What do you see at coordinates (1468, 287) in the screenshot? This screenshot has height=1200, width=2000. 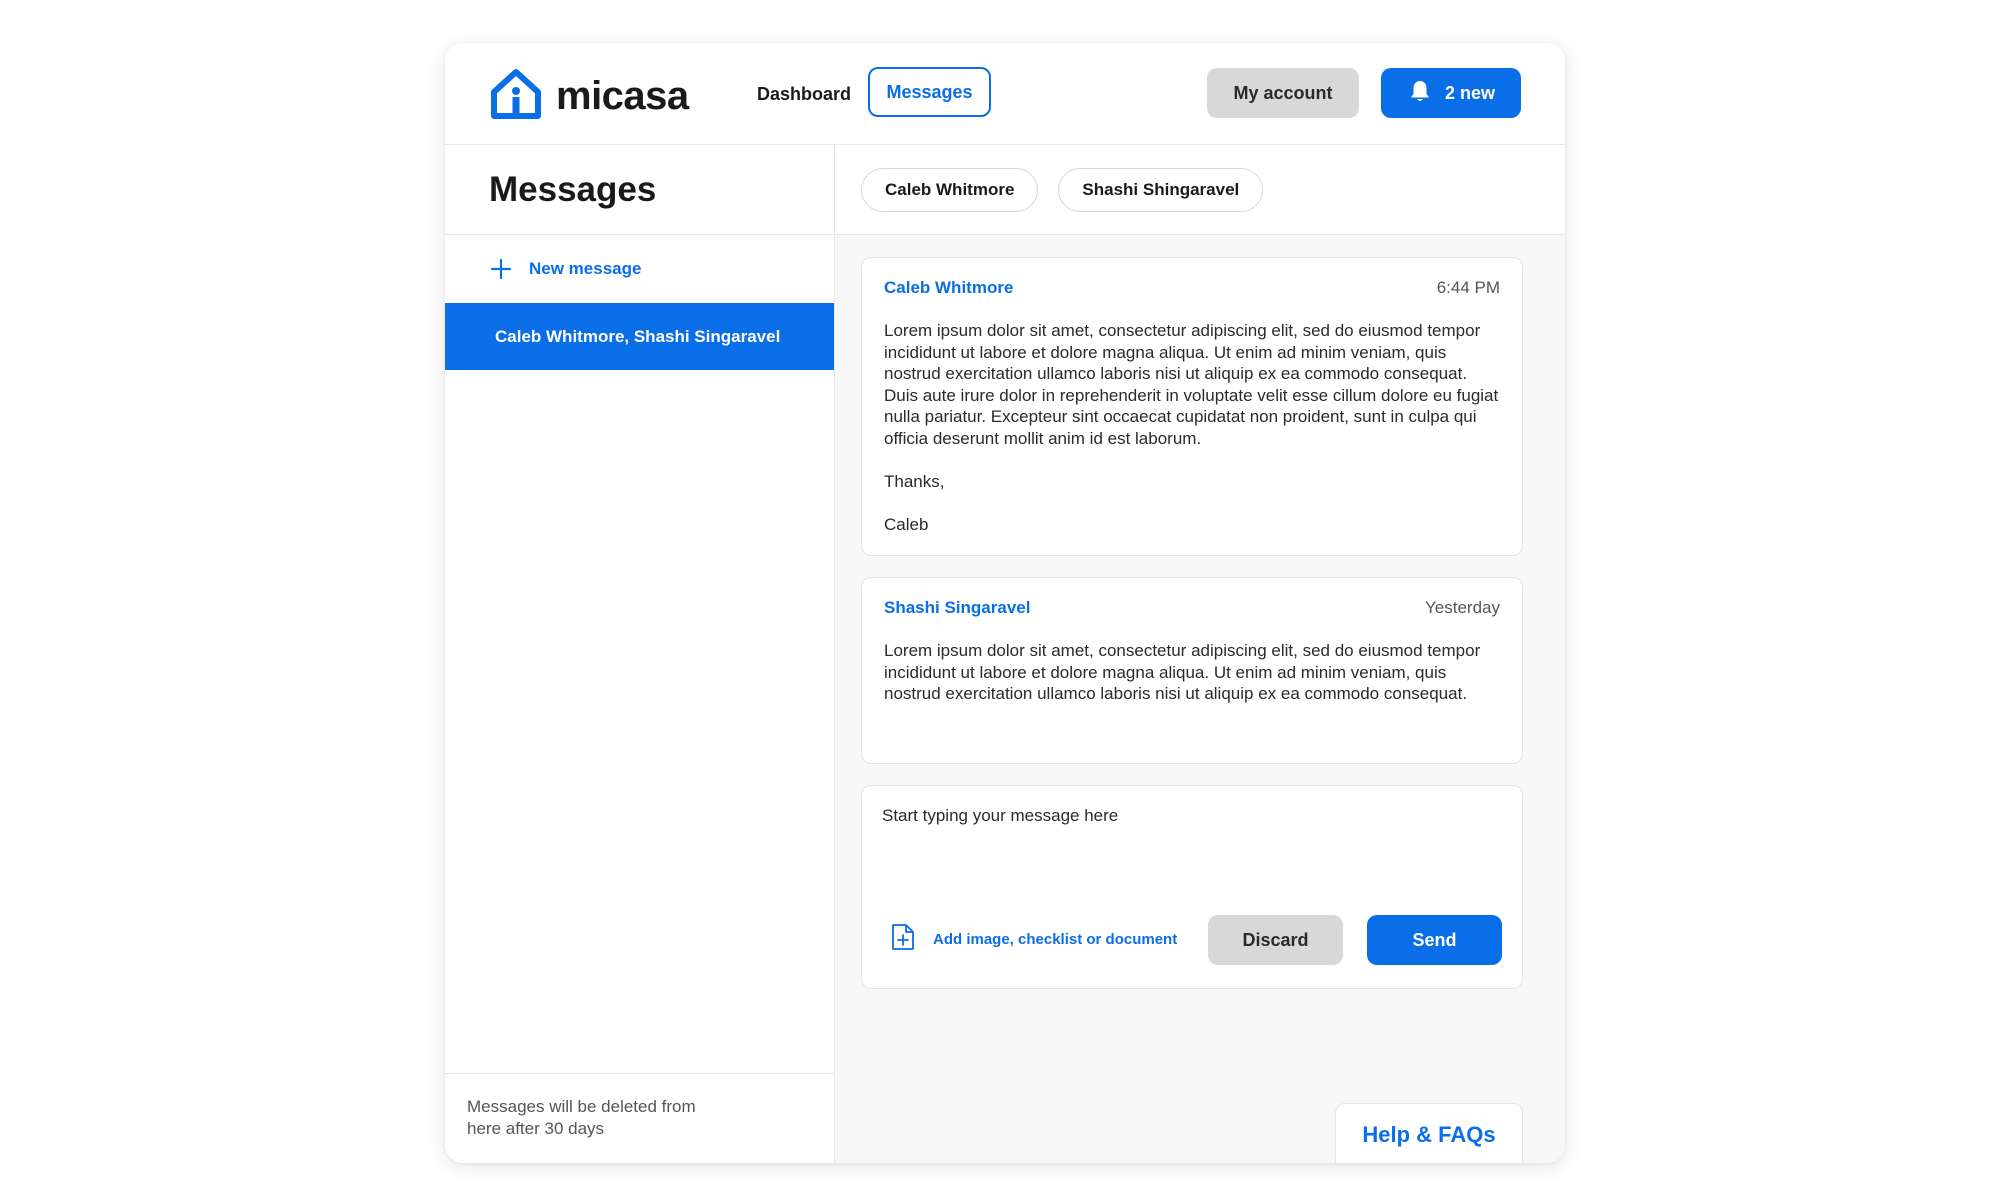 I see `message-timestamp: 6:44 PM` at bounding box center [1468, 287].